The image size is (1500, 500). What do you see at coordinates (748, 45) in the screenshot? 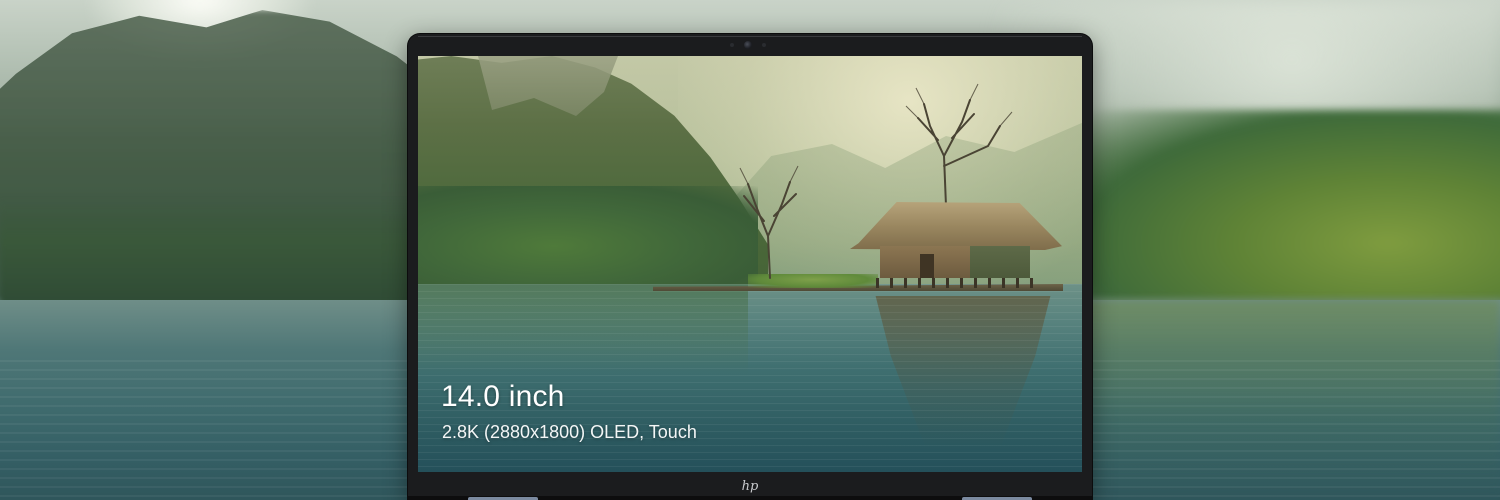
I see `webcam-icon` at bounding box center [748, 45].